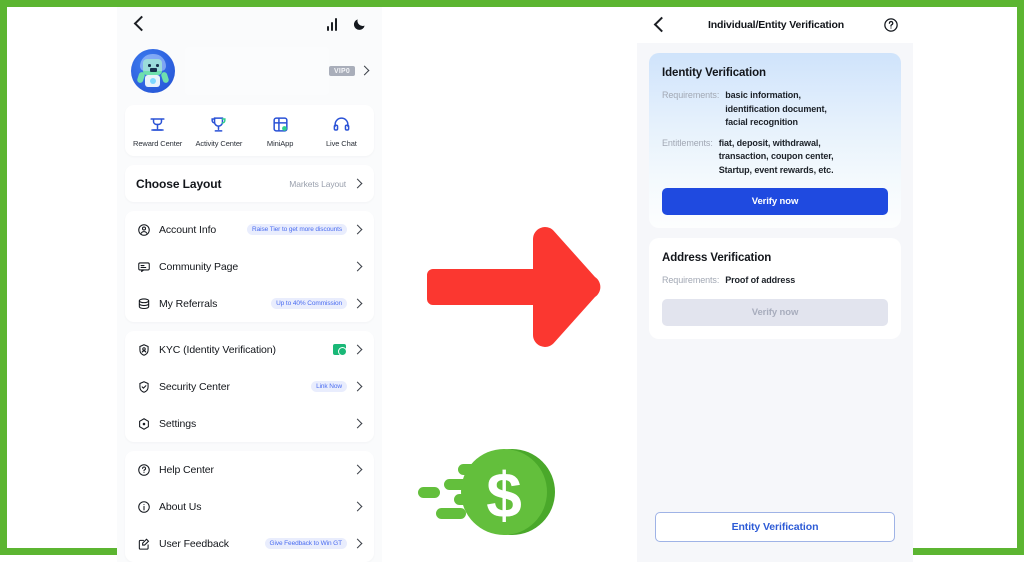 Image resolution: width=1024 pixels, height=562 pixels. I want to click on fast-money-dollar-icon: $, so click(492, 492).